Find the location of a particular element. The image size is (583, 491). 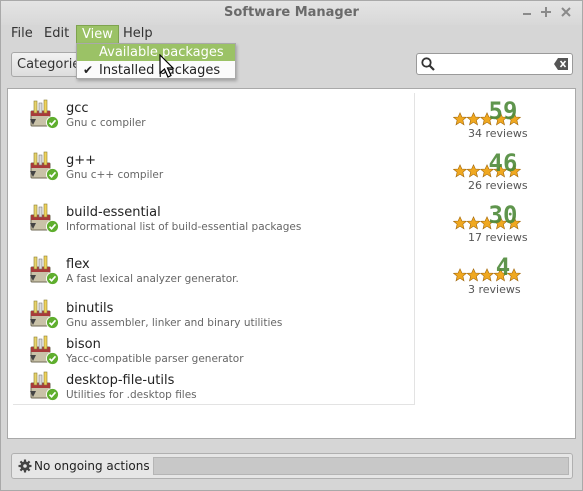

package-description: A fast lexical analyzer generator. is located at coordinates (152, 279).